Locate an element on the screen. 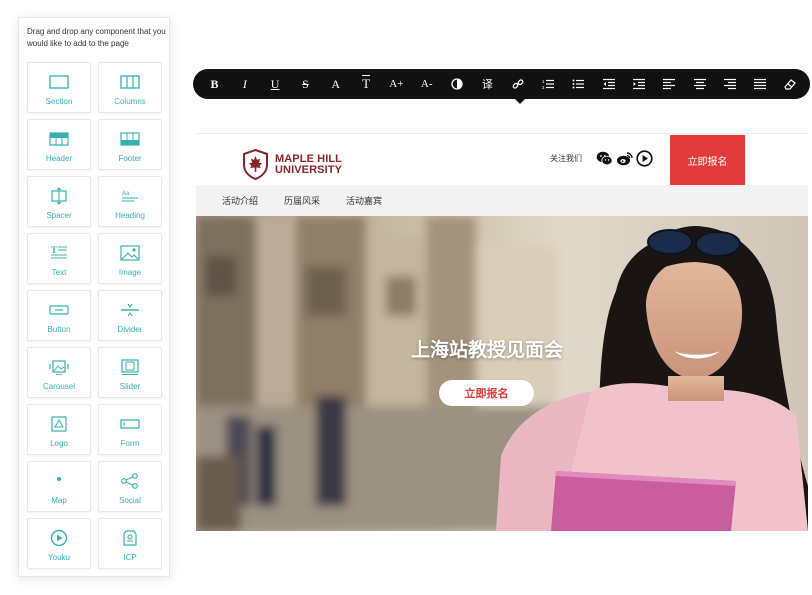 The image size is (812, 595). map-pin-icon is located at coordinates (59, 479).